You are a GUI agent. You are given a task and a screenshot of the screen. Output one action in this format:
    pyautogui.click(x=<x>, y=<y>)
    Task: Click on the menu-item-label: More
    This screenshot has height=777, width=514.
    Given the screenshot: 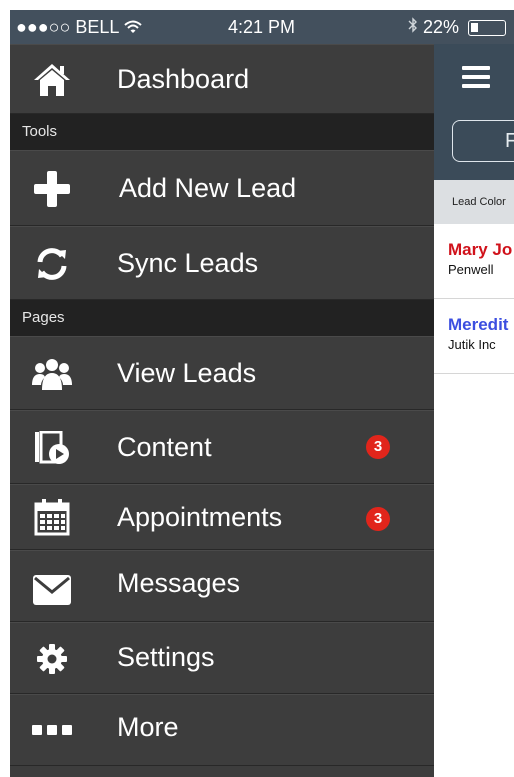 What is the action you would take?
    pyautogui.click(x=148, y=727)
    